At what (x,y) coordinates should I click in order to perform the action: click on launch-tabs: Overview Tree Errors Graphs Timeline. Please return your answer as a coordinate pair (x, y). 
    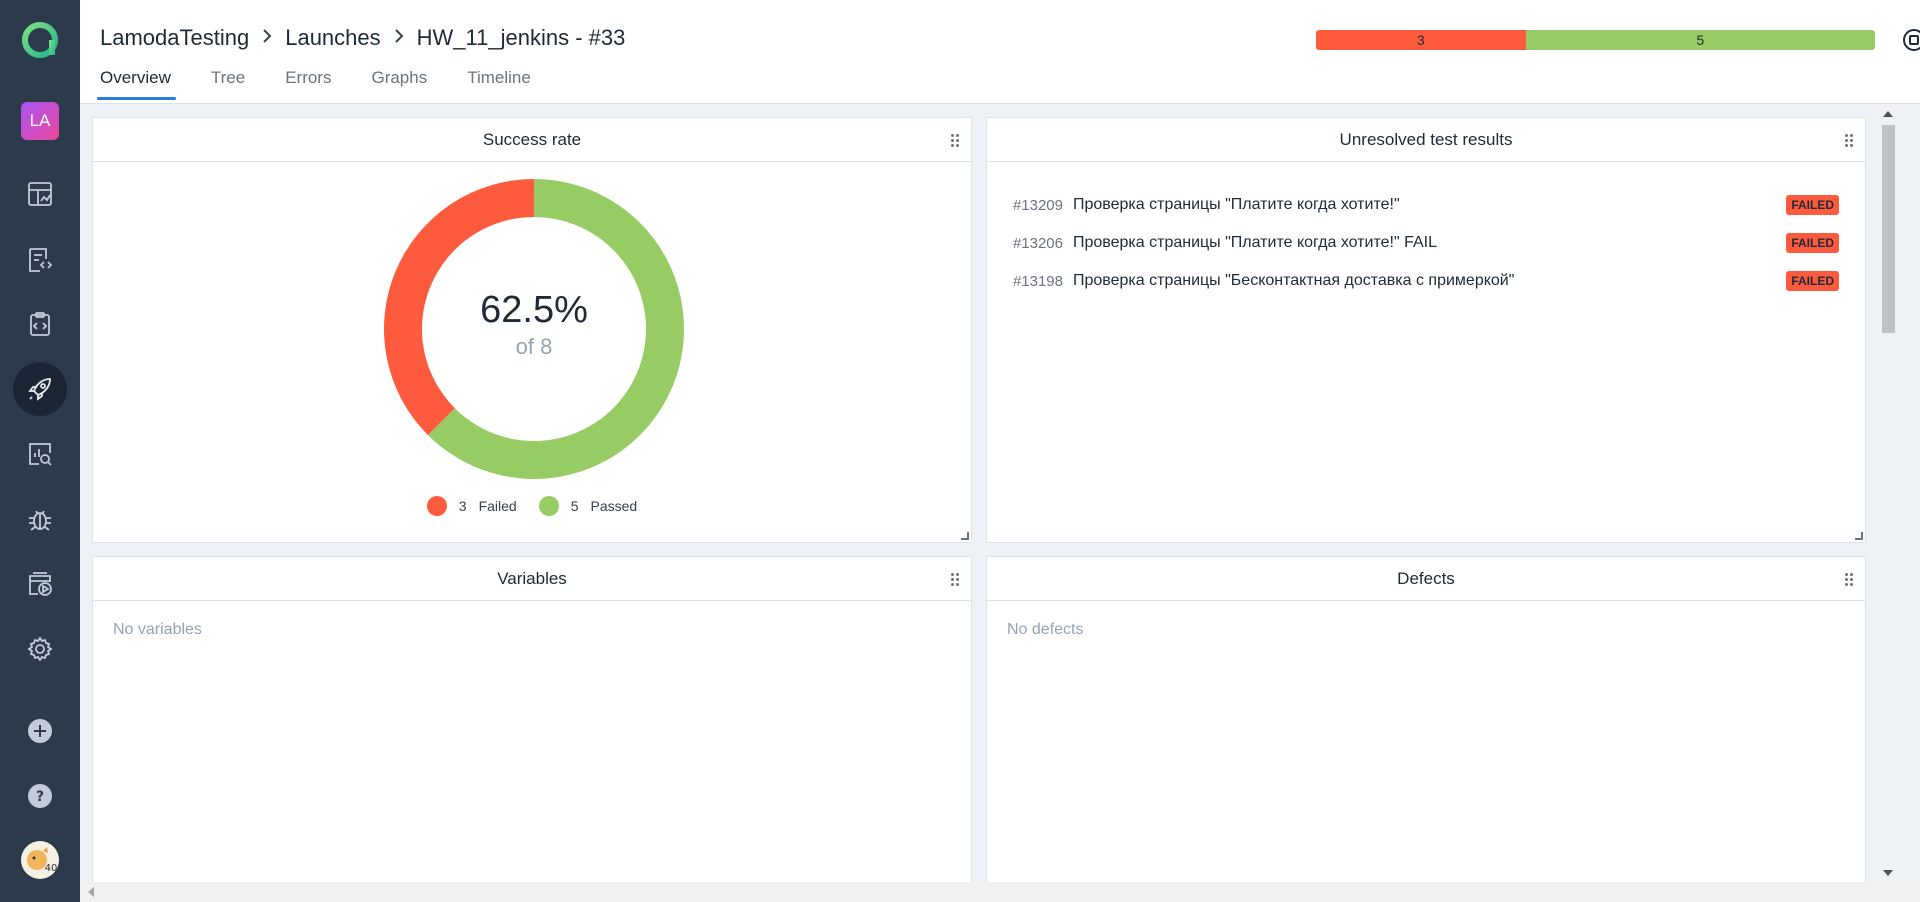
    Looking at the image, I should click on (334, 84).